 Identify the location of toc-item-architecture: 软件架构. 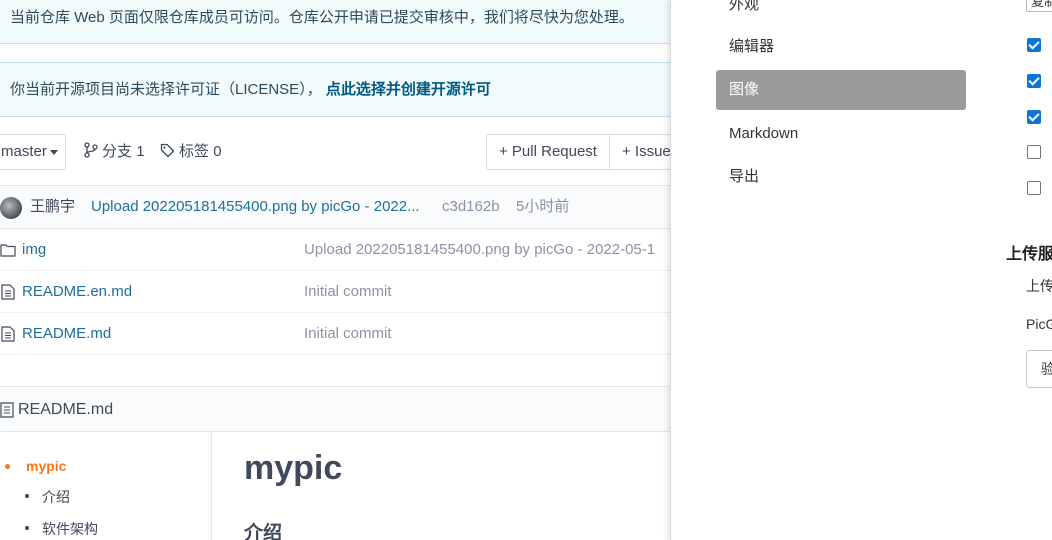
(70, 529).